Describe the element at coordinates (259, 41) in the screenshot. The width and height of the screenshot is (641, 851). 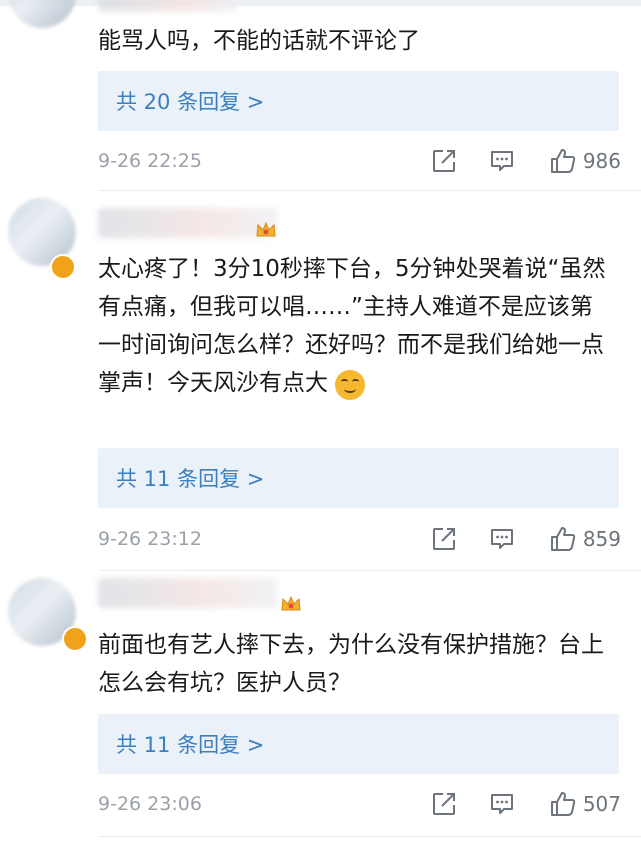
I see `comment-text: 能骂人吗，不能的话就不评论了` at that location.